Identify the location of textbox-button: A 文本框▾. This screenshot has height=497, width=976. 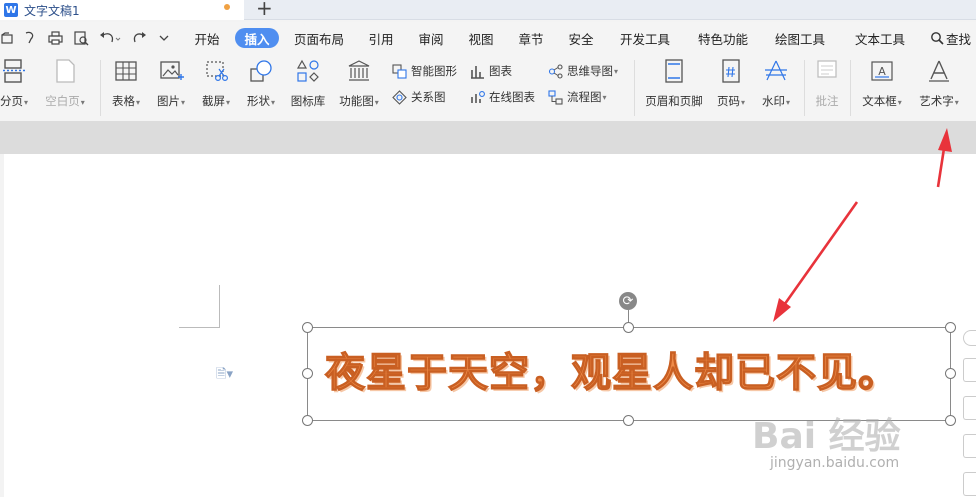
(882, 83).